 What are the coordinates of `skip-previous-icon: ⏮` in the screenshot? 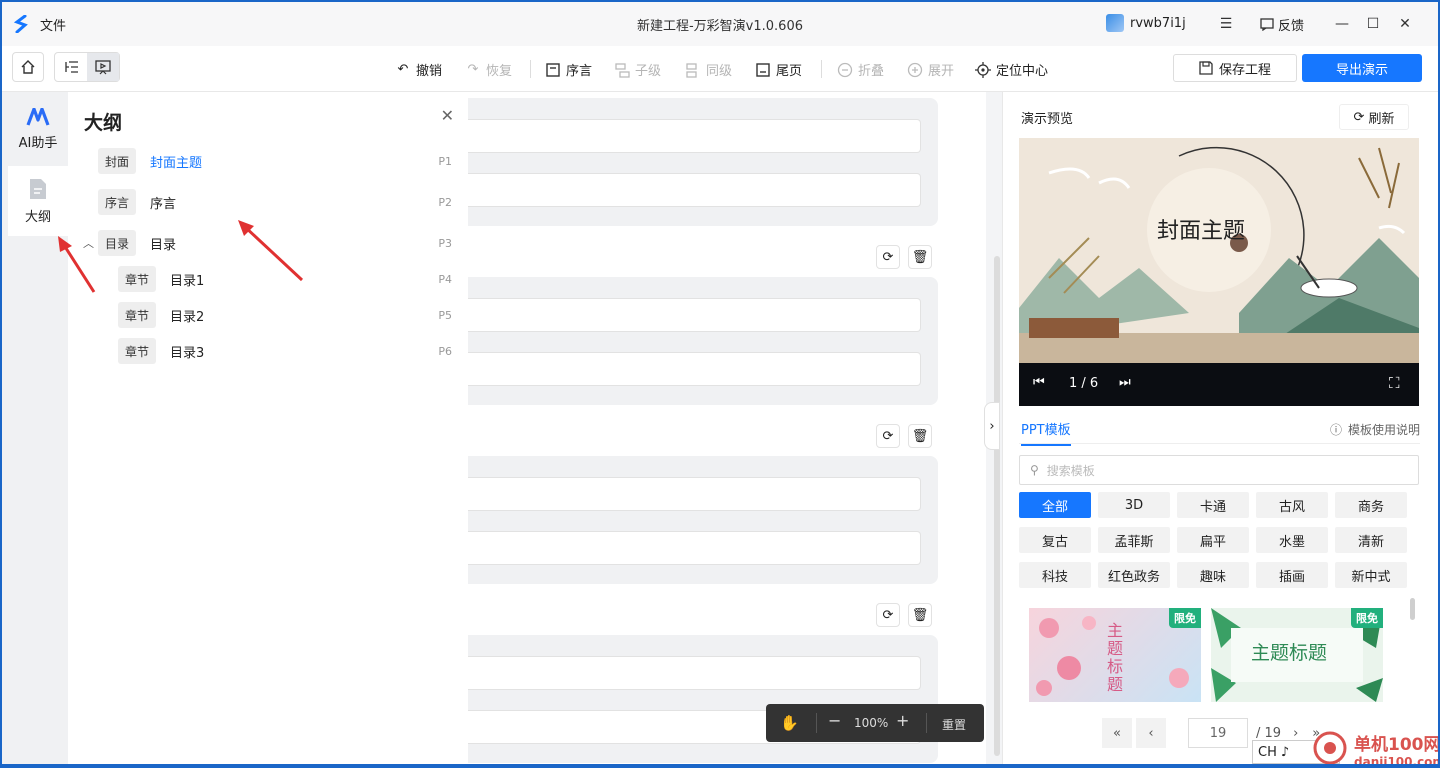 It's located at (1039, 382).